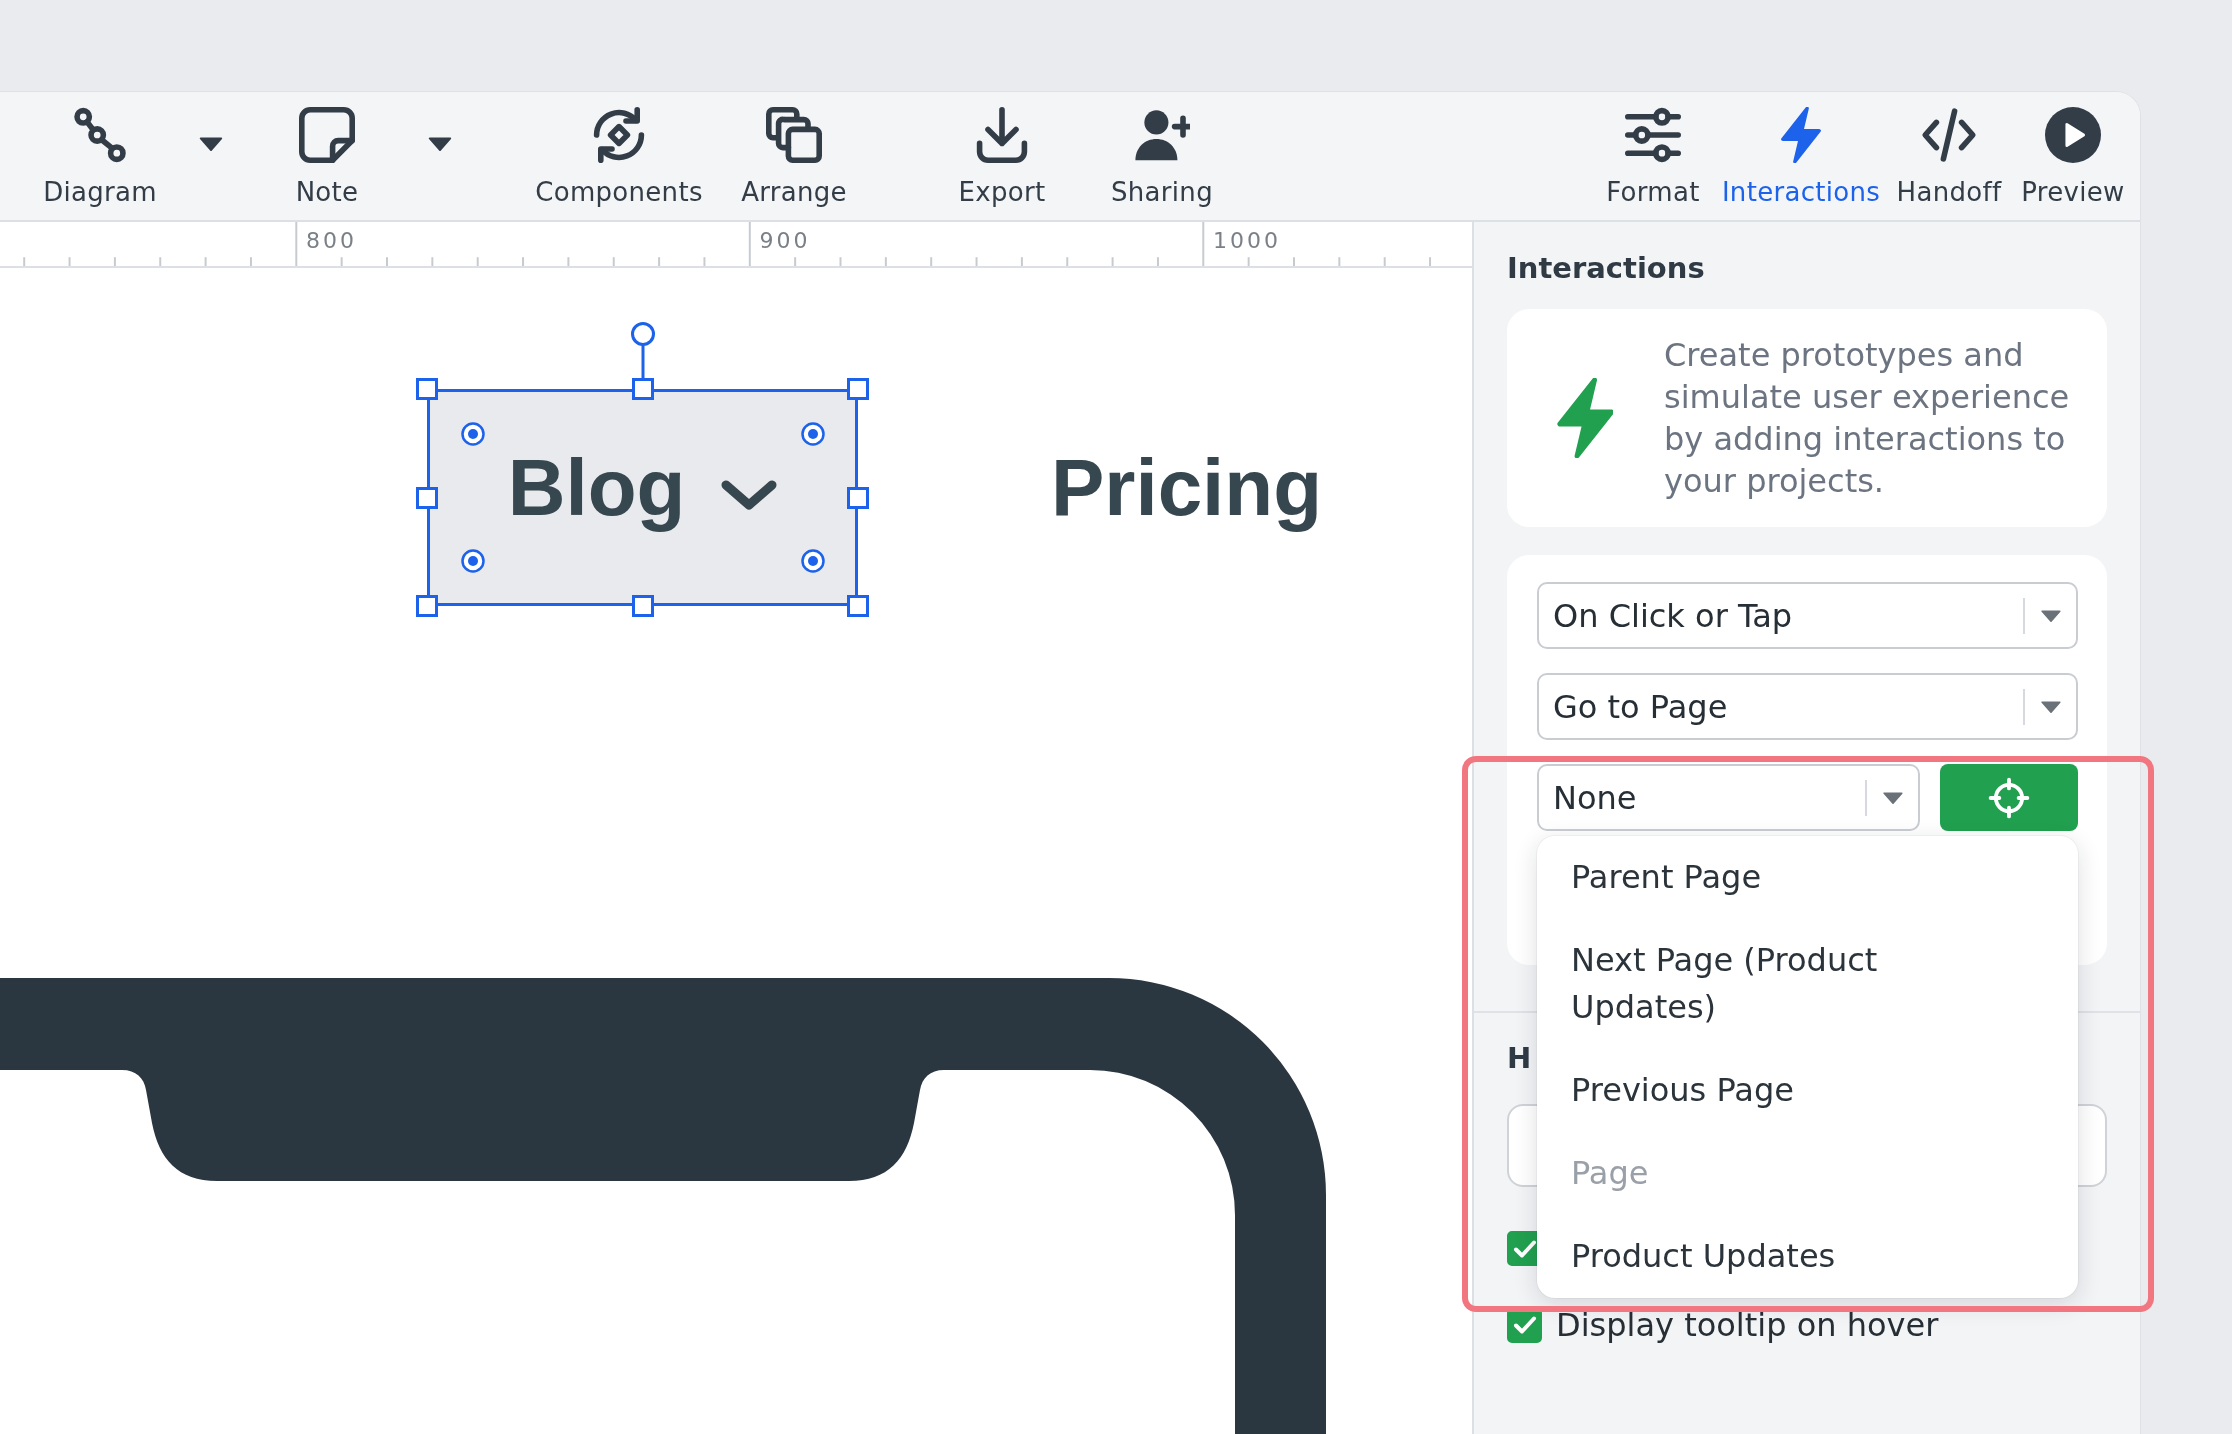  I want to click on section-heading: H, so click(1519, 1058).